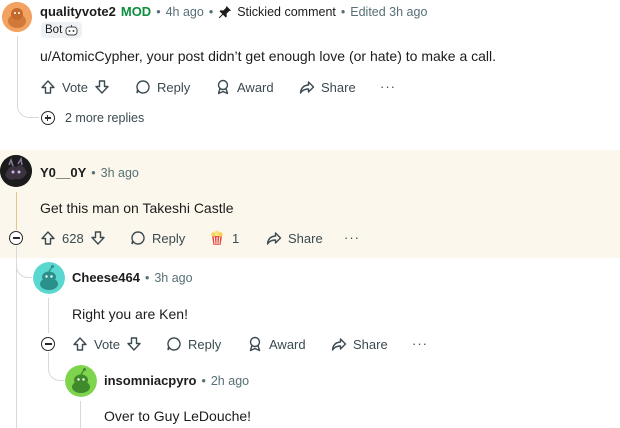 Image resolution: width=620 pixels, height=428 pixels. What do you see at coordinates (130, 314) in the screenshot?
I see `comment-body: Right you are Ken!` at bounding box center [130, 314].